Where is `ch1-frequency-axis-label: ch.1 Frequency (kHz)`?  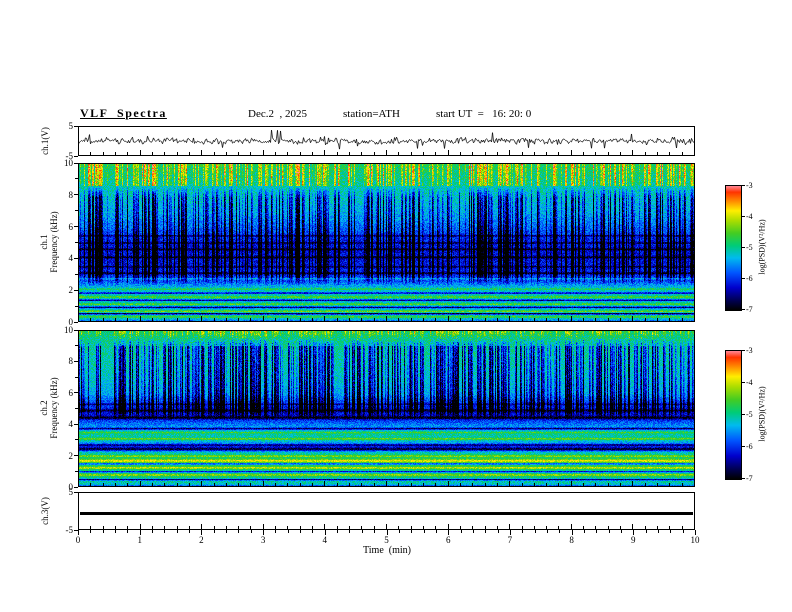
ch1-frequency-axis-label: ch.1 Frequency (kHz) is located at coordinates (49, 241).